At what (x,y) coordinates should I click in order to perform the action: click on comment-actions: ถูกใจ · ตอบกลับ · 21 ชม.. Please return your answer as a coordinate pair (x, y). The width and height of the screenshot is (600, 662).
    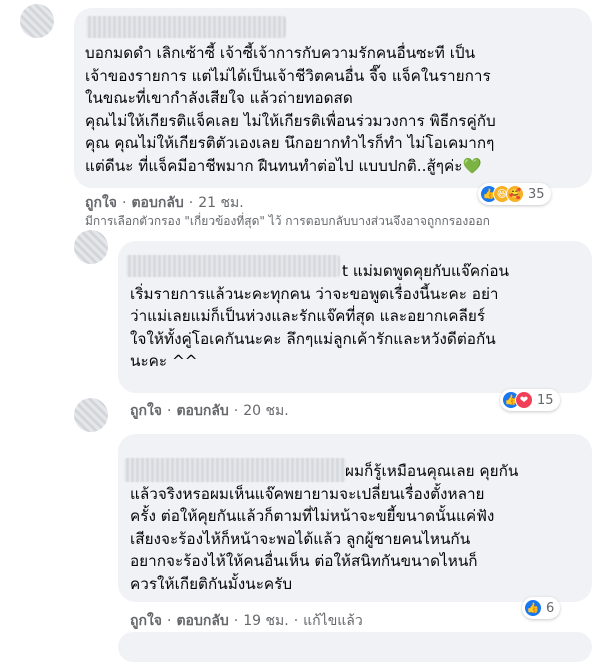
    Looking at the image, I should click on (164, 203).